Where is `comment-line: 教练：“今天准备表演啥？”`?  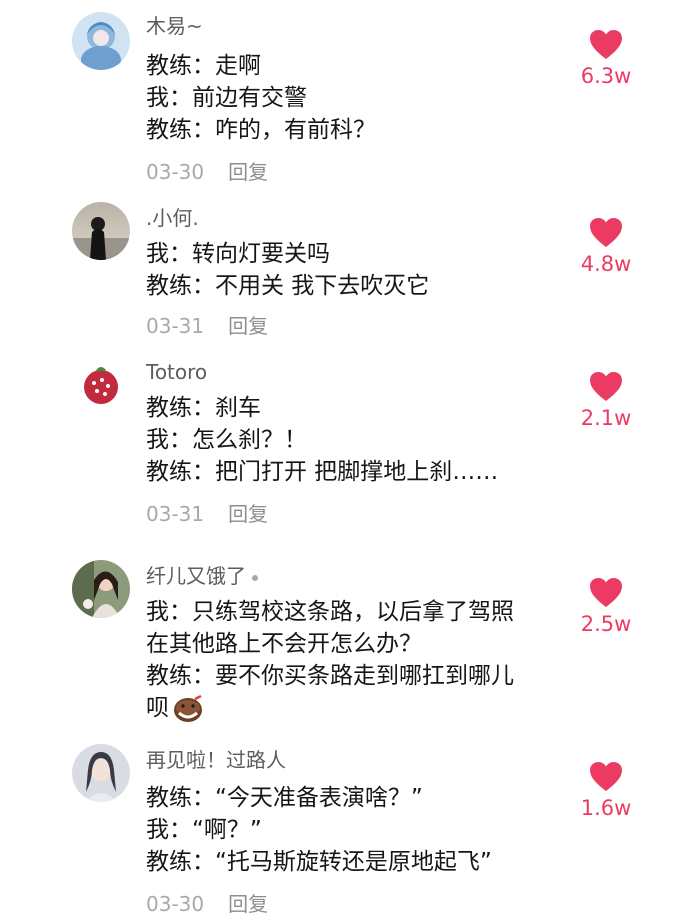
comment-line: 教练：“今天准备表演啥？” is located at coordinates (284, 798).